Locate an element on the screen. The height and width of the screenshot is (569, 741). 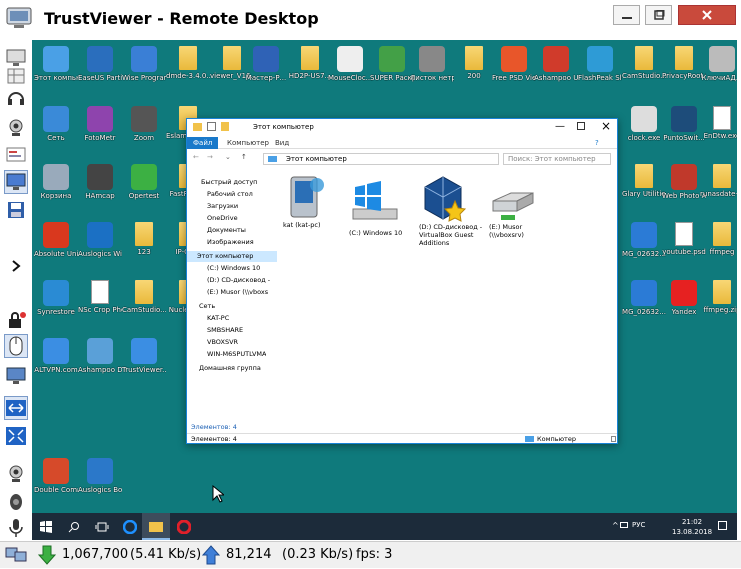
recent-dropdown-icon: ⌄ is located at coordinates (228, 157).